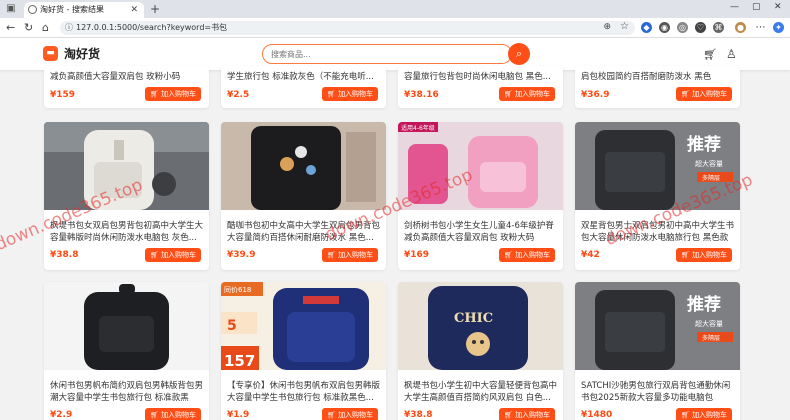 The image size is (790, 420). What do you see at coordinates (658, 232) in the screenshot?
I see `product-title: 双星背包男士双肩包男初中高中大学生书包大容量休闲防泼水电脑旅行包 黑色款` at bounding box center [658, 232].